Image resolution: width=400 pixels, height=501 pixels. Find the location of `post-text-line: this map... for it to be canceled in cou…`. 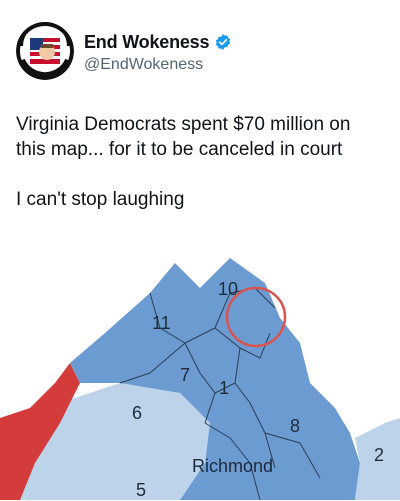

post-text-line: this map... for it to be canceled in cou… is located at coordinates (179, 149).